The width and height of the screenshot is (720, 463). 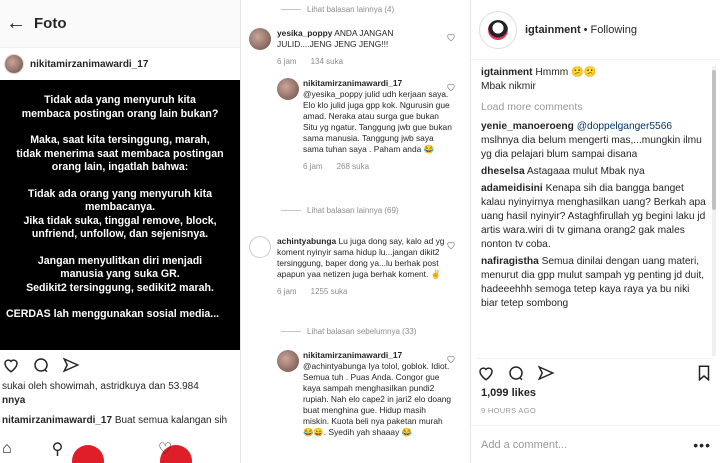 What do you see at coordinates (362, 291) in the screenshot?
I see `comment-meta: 6 jam 1255 suka` at bounding box center [362, 291].